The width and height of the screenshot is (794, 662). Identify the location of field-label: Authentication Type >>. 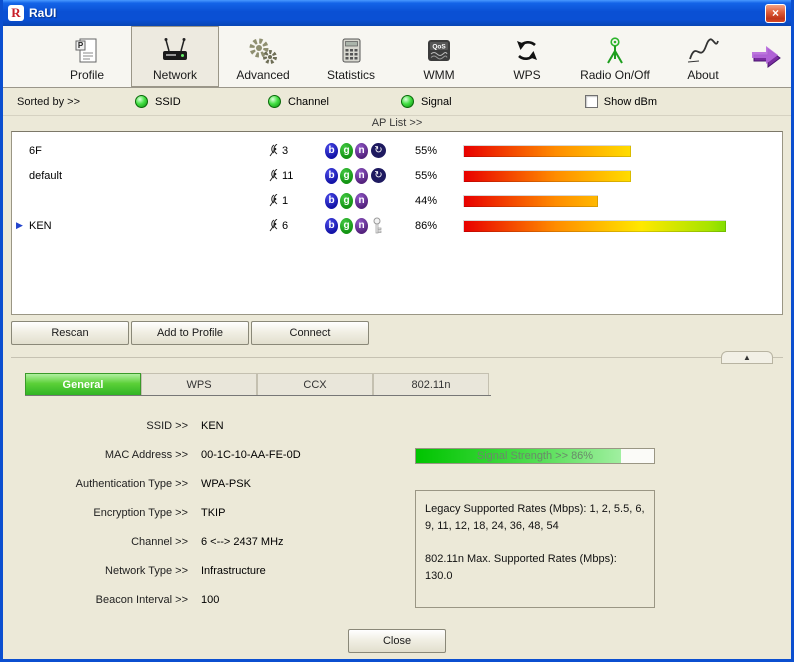
(131, 484).